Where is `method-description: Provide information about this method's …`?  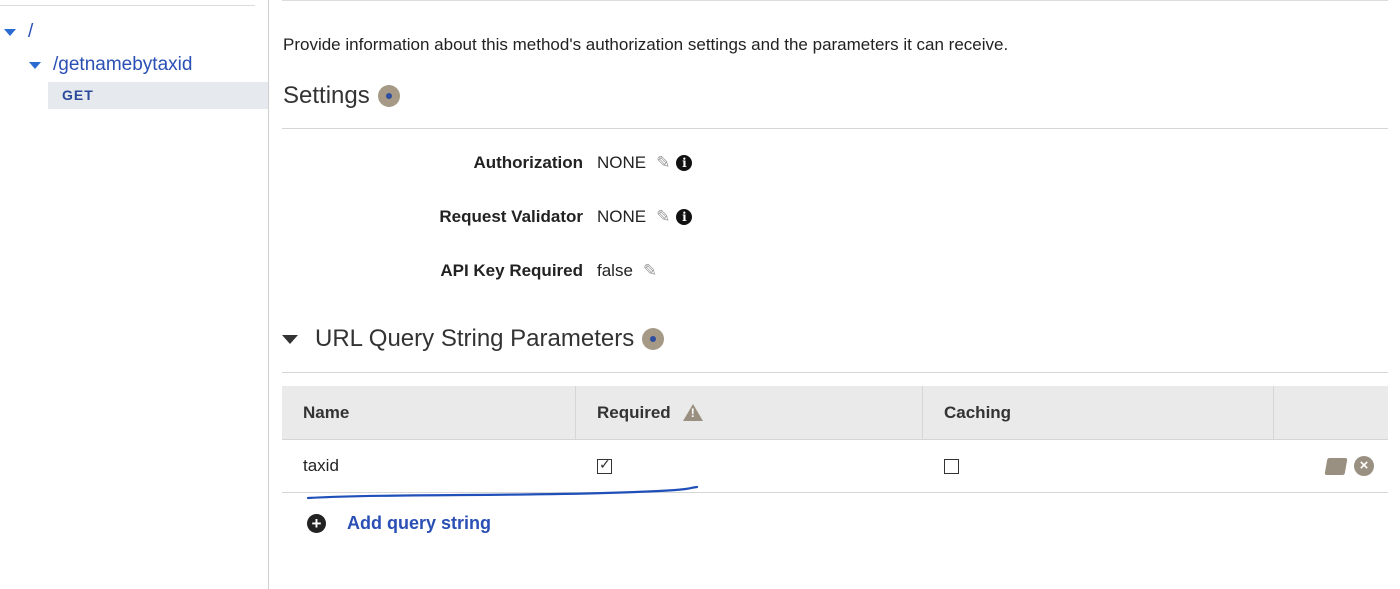 method-description: Provide information about this method's … is located at coordinates (646, 44).